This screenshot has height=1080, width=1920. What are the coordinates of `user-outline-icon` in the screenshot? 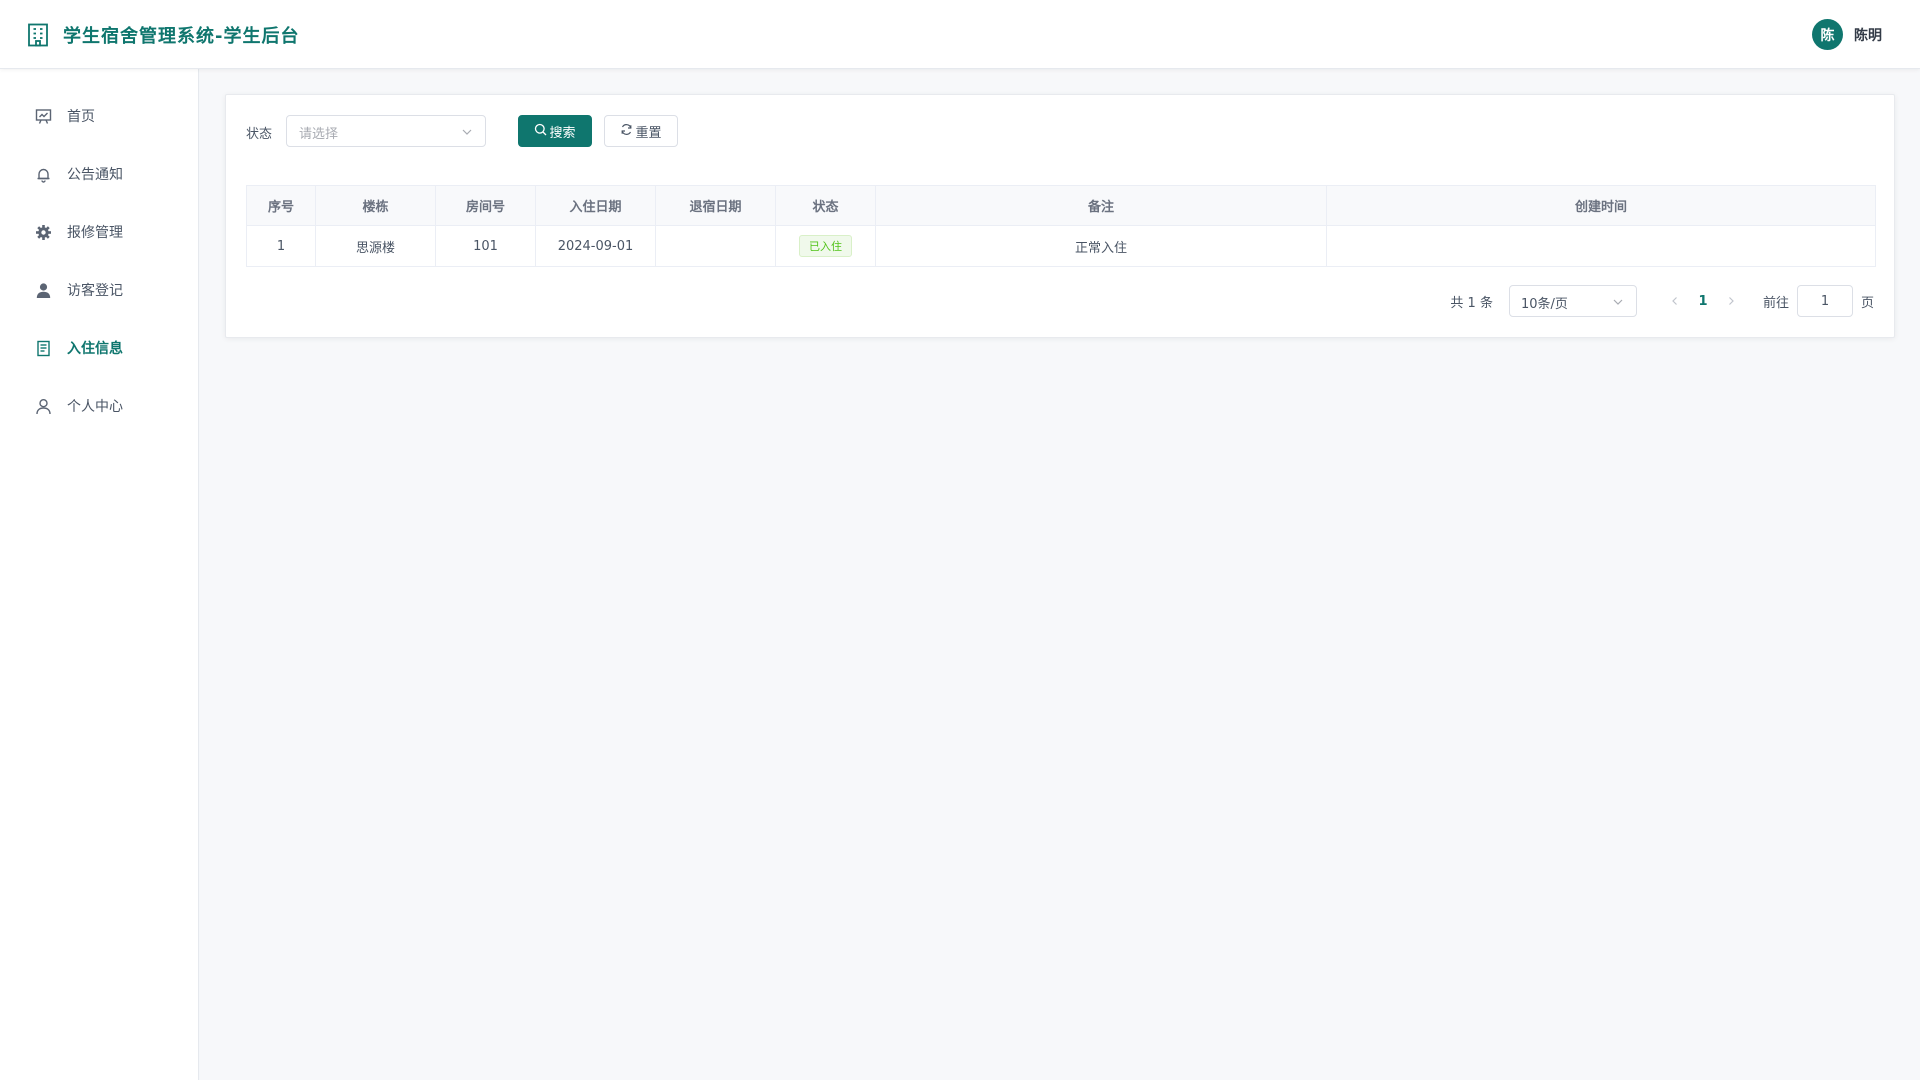 It's located at (43, 406).